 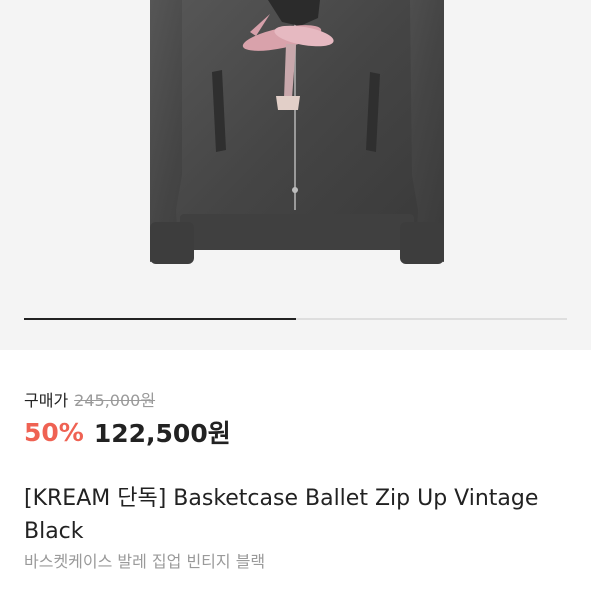 What do you see at coordinates (115, 400) in the screenshot?
I see `original-price: 245,000원` at bounding box center [115, 400].